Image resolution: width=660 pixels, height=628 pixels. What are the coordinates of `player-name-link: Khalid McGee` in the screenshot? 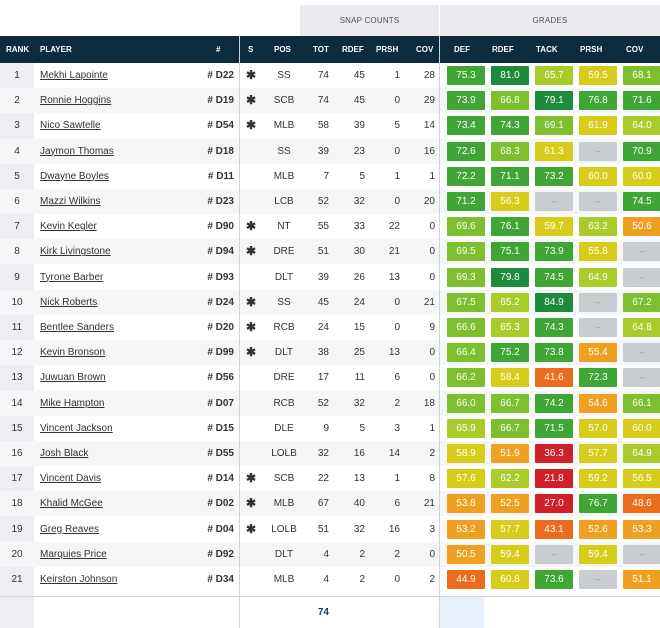 It's located at (71, 503).